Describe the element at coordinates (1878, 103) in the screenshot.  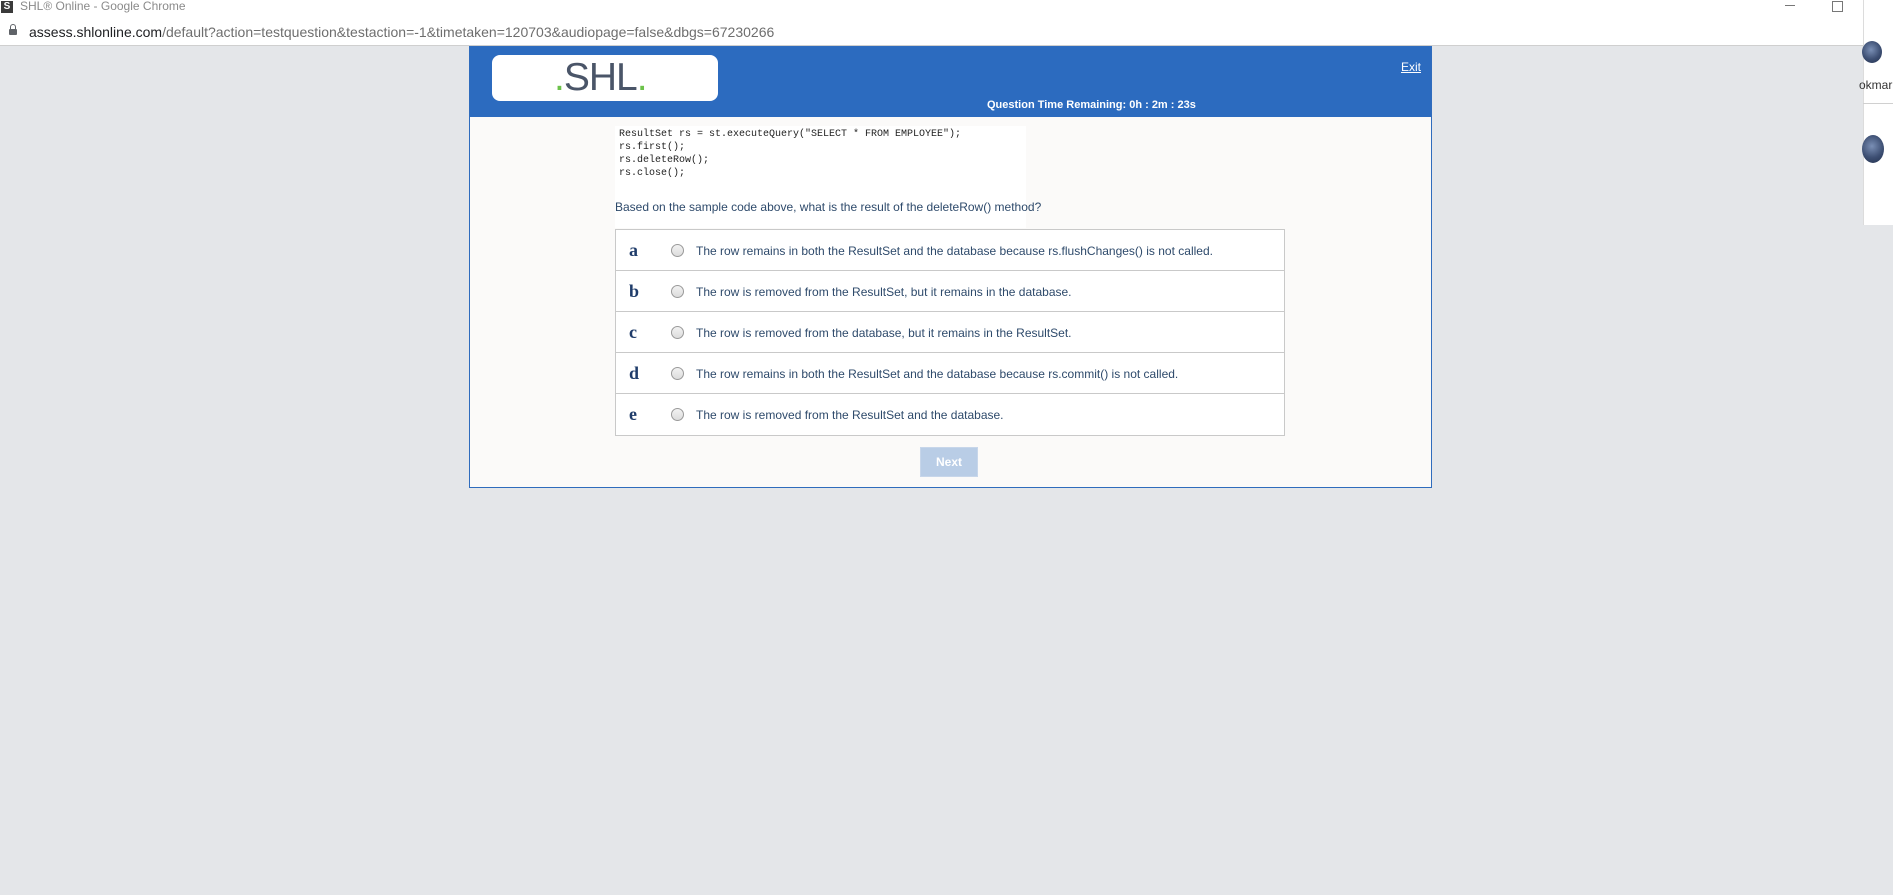
I see `background-window-divider` at that location.